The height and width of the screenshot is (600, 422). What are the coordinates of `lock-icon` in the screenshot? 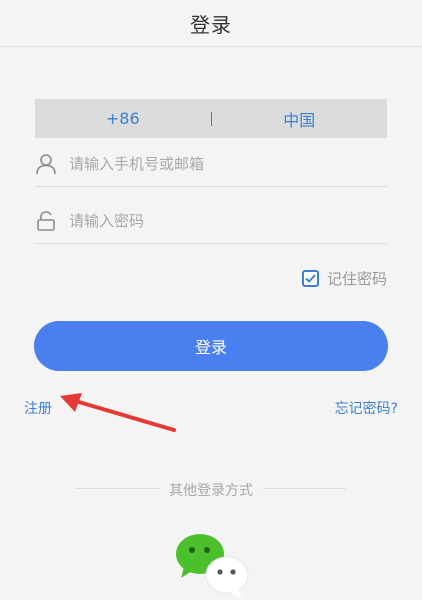 It's located at (46, 221).